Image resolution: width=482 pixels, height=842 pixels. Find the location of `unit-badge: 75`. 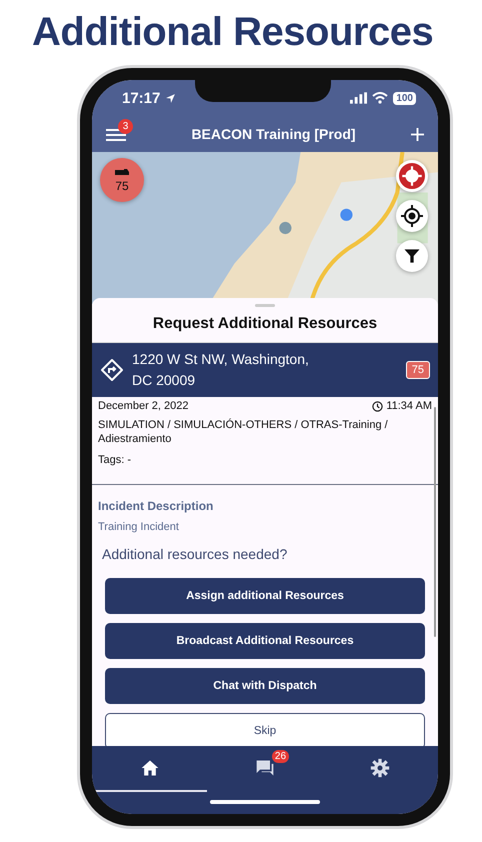

unit-badge: 75 is located at coordinates (418, 370).